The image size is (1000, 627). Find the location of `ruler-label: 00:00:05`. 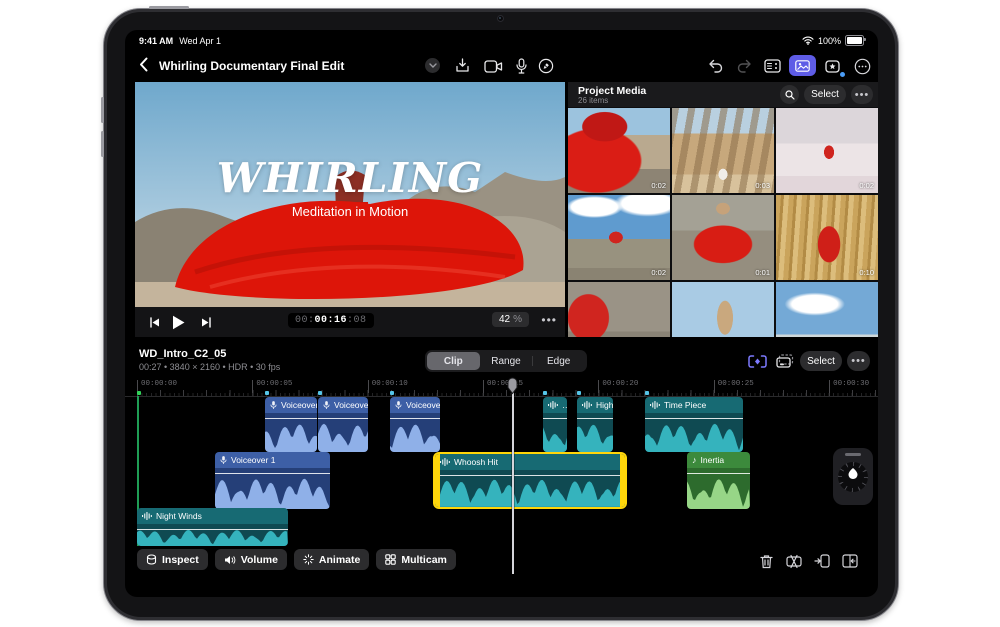

ruler-label: 00:00:05 is located at coordinates (272, 386).